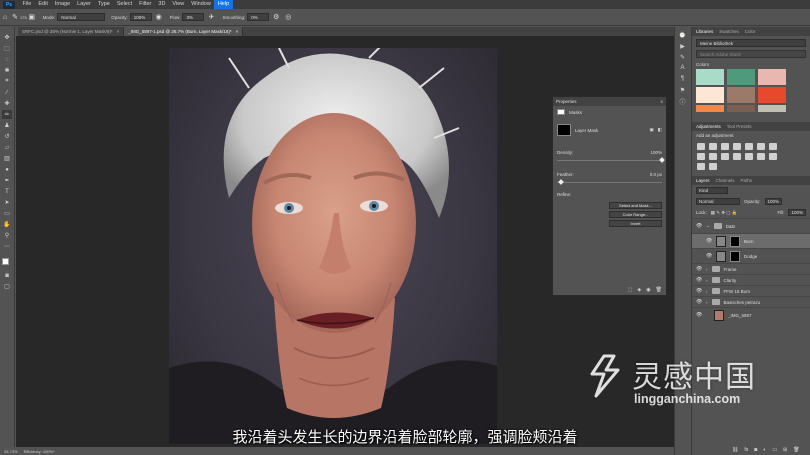  Describe the element at coordinates (682, 68) in the screenshot. I see `character-icon: A` at that location.